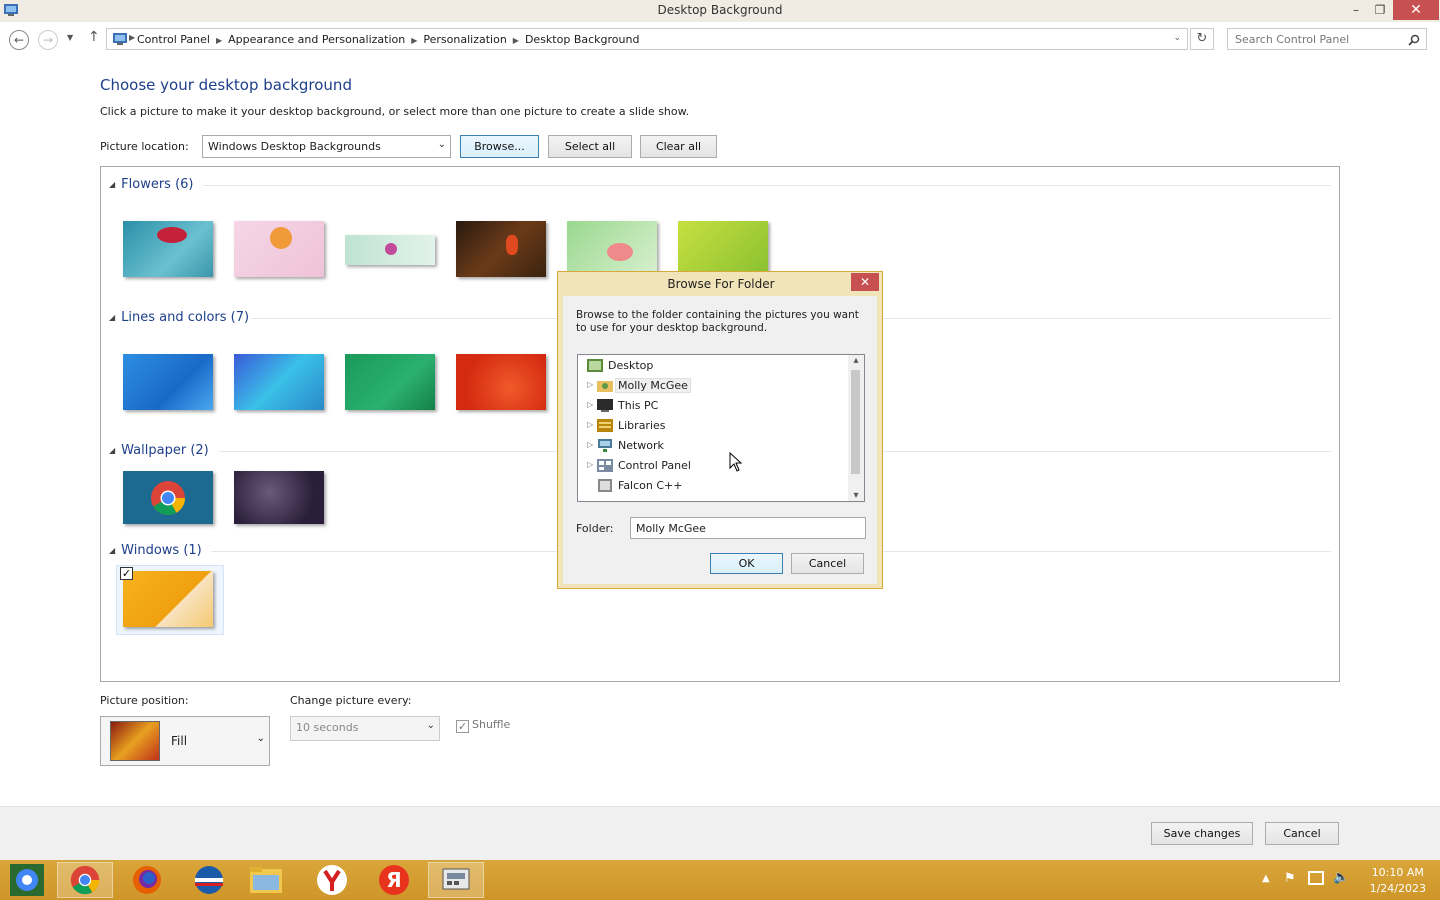 This screenshot has width=1440, height=900. What do you see at coordinates (720, 833) in the screenshot?
I see `footer-bar: Save changes Cancel` at bounding box center [720, 833].